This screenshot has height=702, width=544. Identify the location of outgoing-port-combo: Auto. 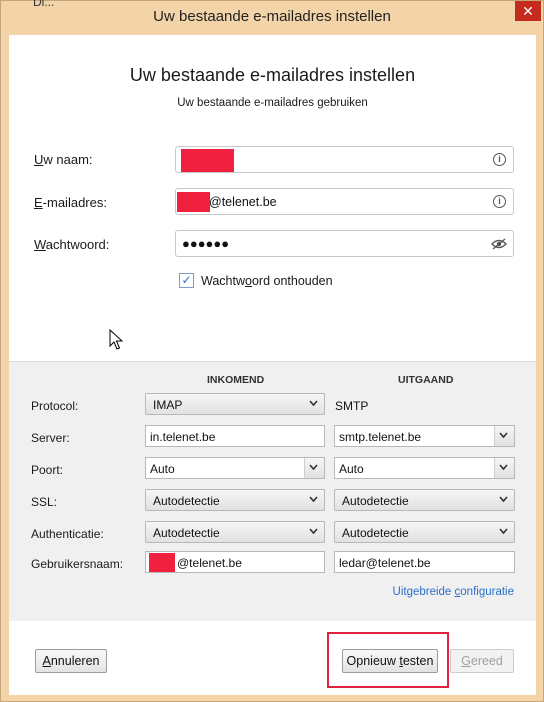
(424, 468).